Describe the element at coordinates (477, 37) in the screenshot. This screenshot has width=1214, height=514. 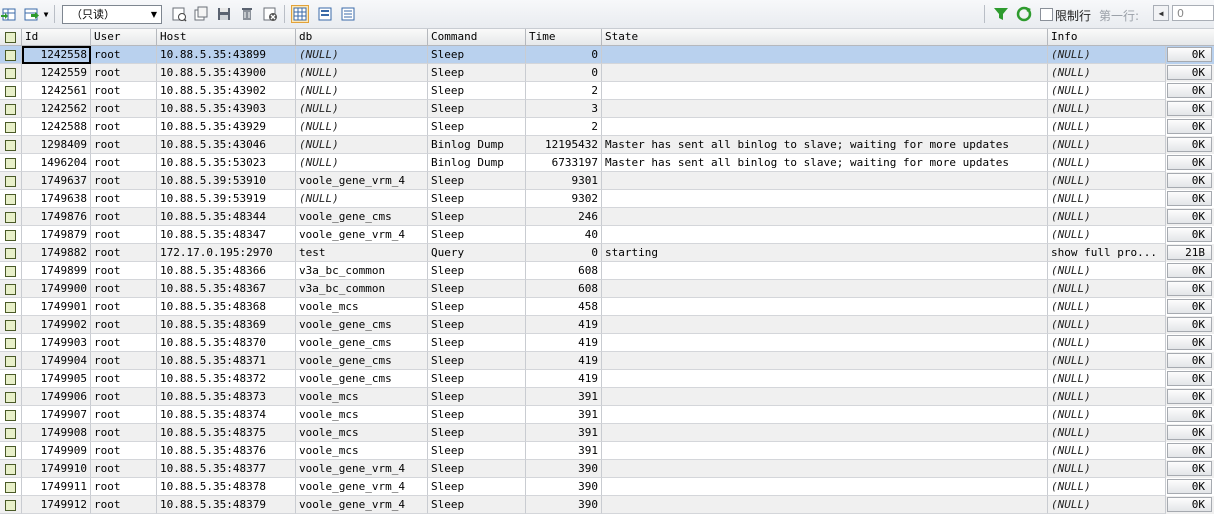
I see `col-header-command: Command` at that location.